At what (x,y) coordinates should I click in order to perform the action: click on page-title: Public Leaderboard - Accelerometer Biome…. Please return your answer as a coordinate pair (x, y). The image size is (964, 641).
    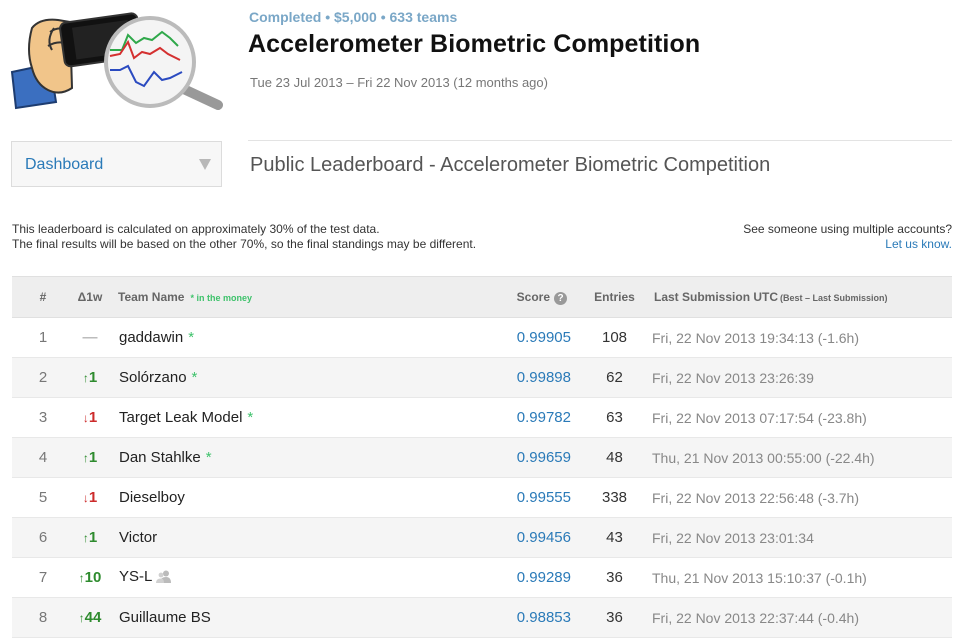
    Looking at the image, I should click on (510, 165).